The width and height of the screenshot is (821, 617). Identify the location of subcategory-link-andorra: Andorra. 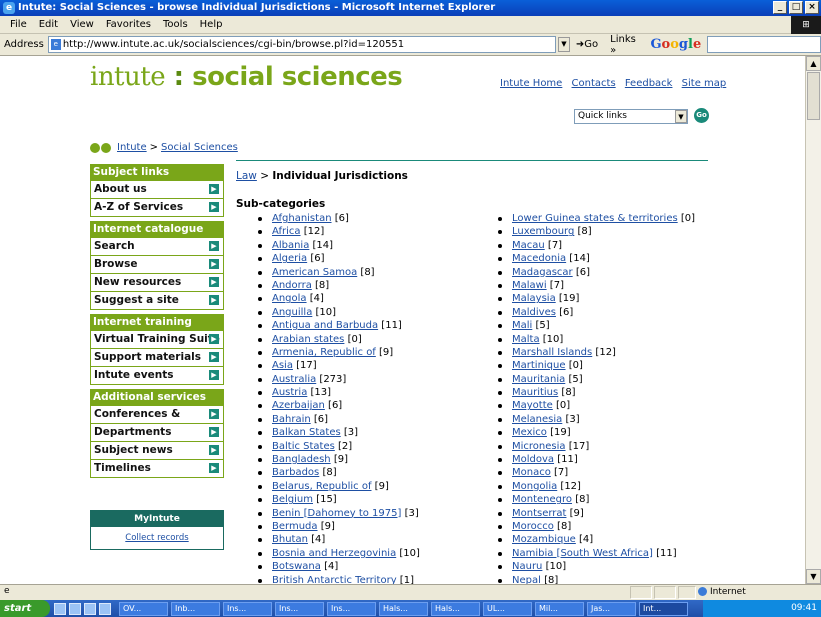
(292, 285).